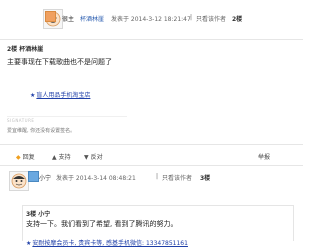  Describe the element at coordinates (151, 39) in the screenshot. I see `header-divider` at that location.